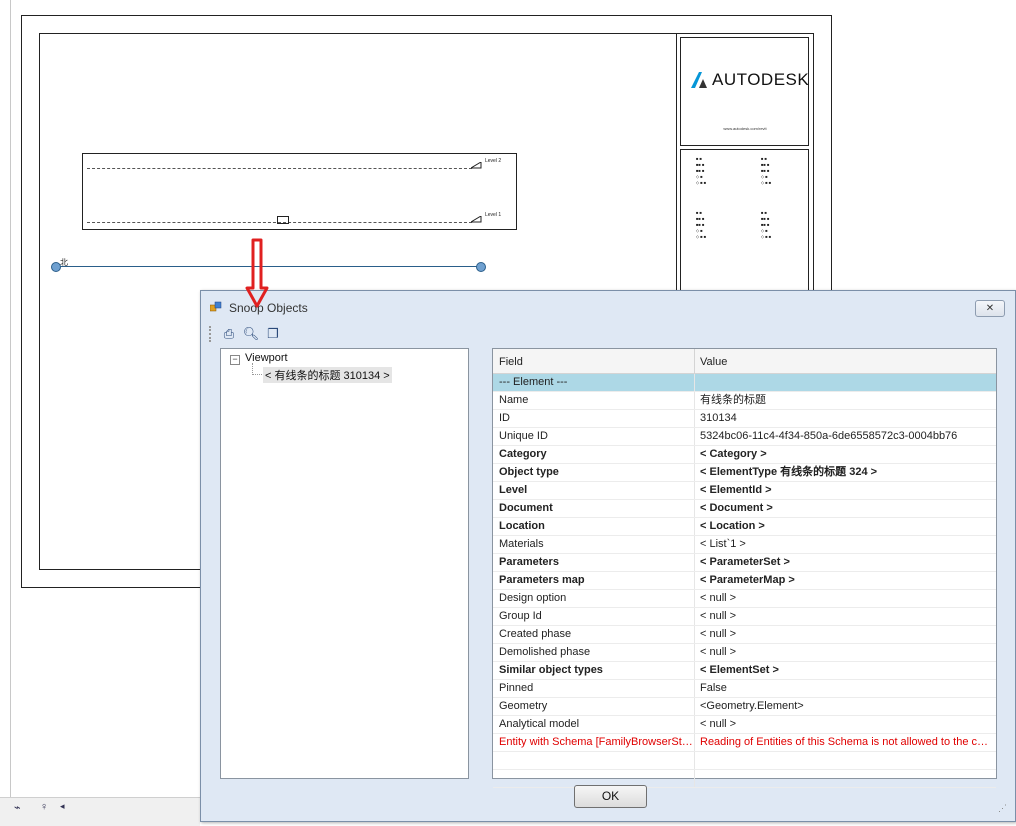 The height and width of the screenshot is (826, 1016). Describe the element at coordinates (744, 599) in the screenshot. I see `table-row: Design option < null >` at that location.